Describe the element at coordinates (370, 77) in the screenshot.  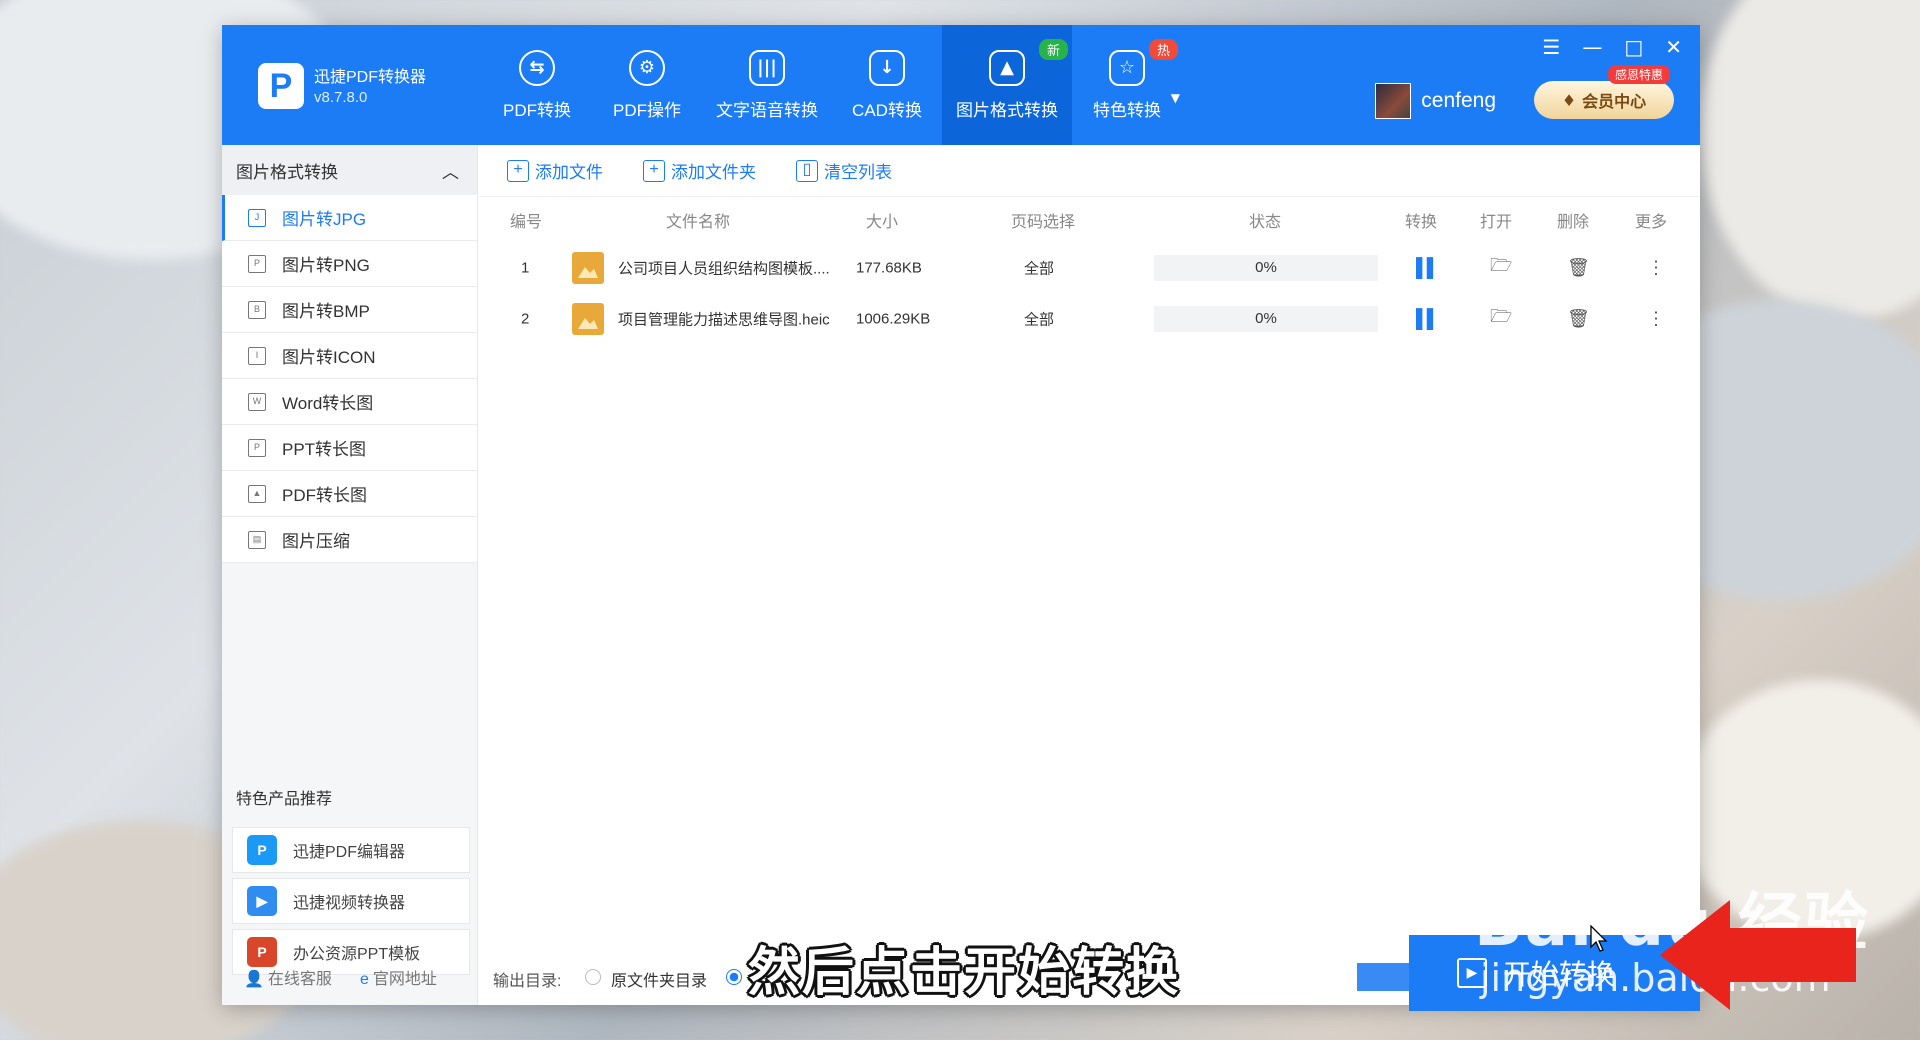
I see `app-name: 迅捷PDF转换器` at that location.